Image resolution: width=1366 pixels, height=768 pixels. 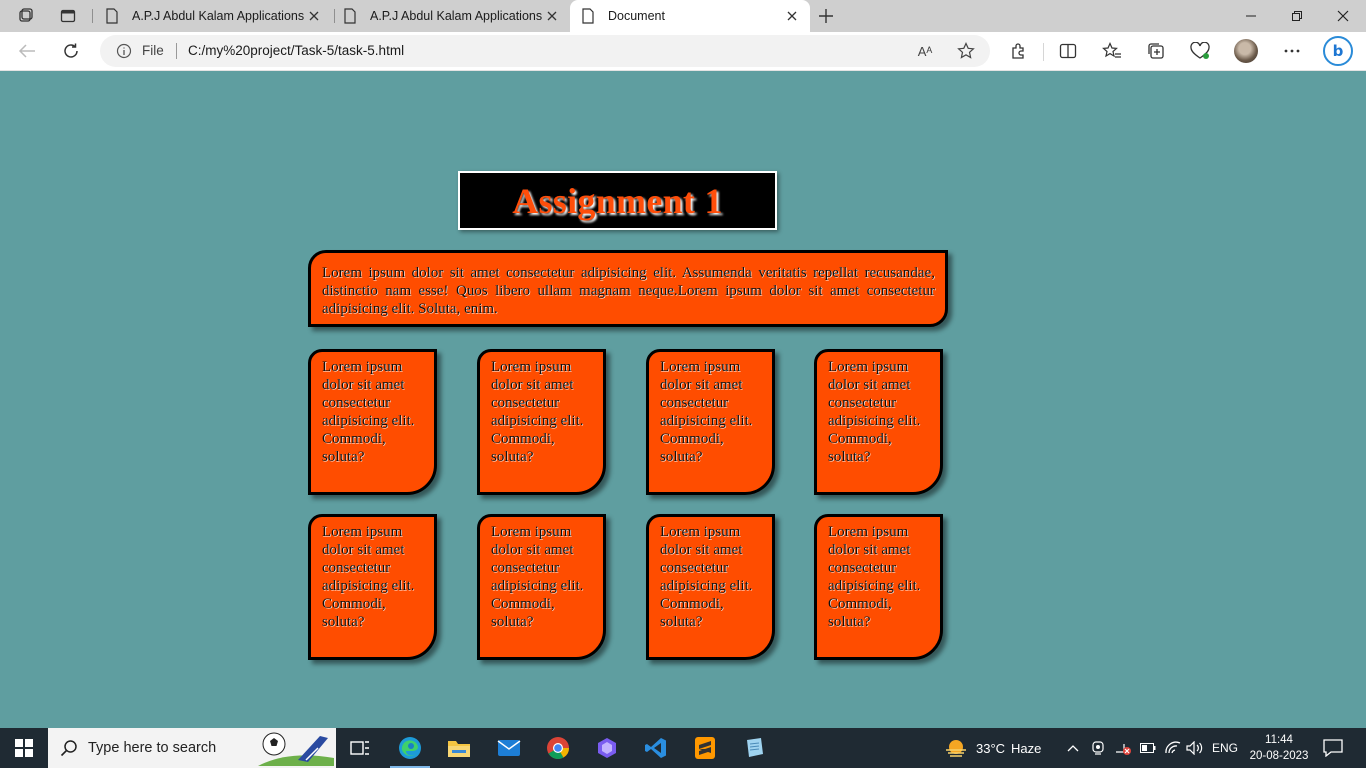 What do you see at coordinates (360, 748) in the screenshot?
I see `task-view-icon` at bounding box center [360, 748].